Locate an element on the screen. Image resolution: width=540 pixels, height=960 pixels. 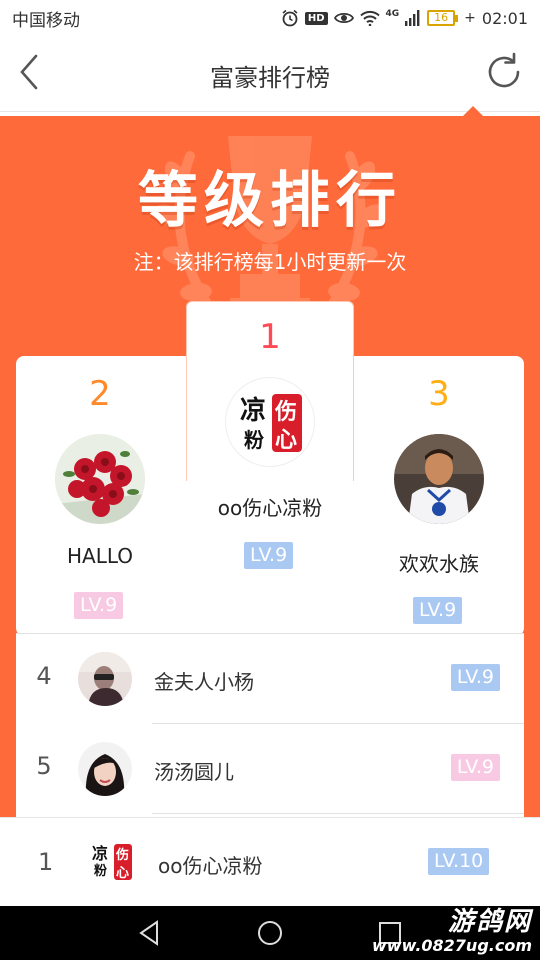
system-back-button is located at coordinates (150, 933).